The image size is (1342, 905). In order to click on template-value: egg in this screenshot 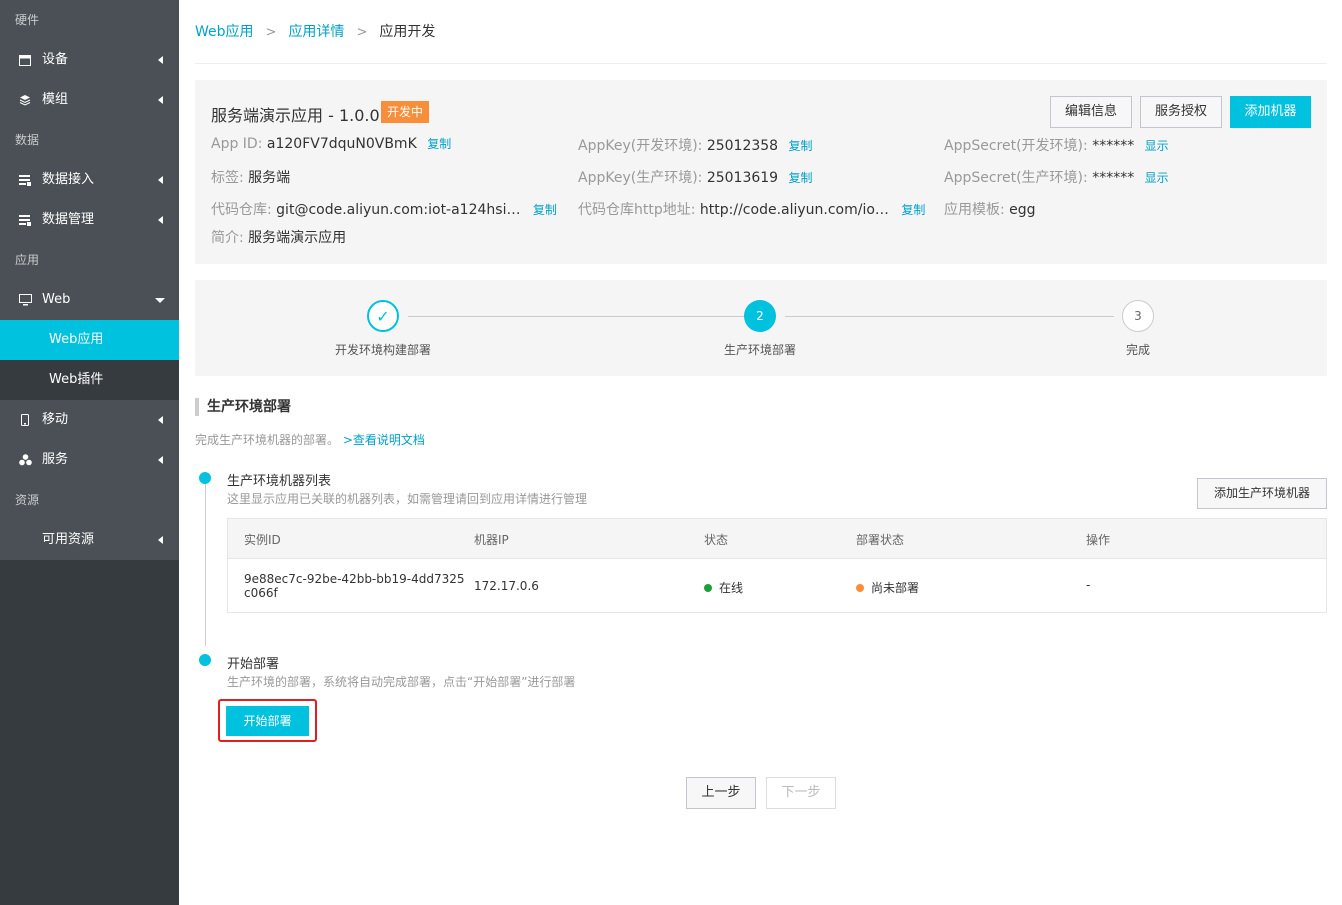, I will do `click(1022, 210)`.